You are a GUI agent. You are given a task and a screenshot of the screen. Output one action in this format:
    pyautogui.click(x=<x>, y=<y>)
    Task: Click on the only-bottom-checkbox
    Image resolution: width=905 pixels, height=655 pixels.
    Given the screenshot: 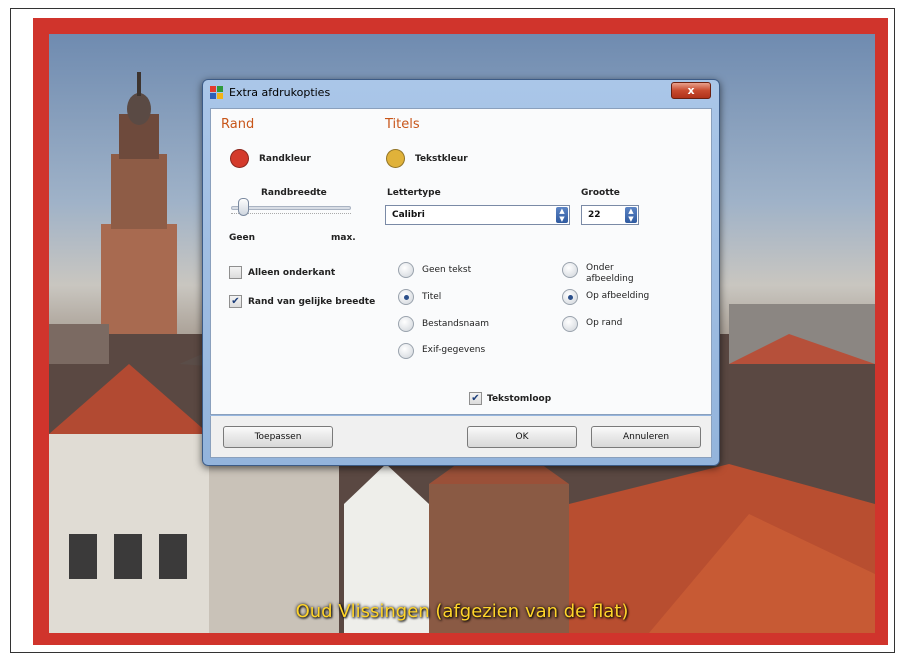 What is the action you would take?
    pyautogui.click(x=235, y=272)
    